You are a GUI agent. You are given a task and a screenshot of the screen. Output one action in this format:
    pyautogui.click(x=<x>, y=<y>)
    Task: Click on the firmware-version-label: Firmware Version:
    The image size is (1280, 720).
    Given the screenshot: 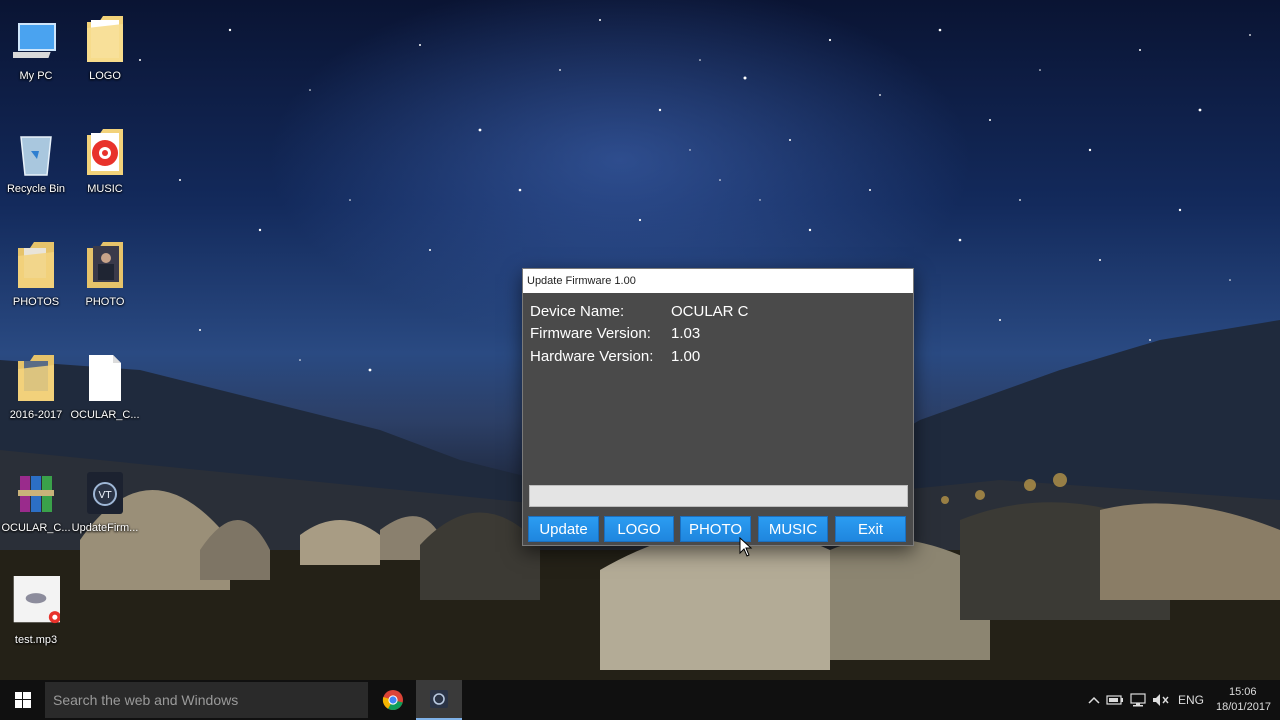 What is the action you would take?
    pyautogui.click(x=590, y=333)
    